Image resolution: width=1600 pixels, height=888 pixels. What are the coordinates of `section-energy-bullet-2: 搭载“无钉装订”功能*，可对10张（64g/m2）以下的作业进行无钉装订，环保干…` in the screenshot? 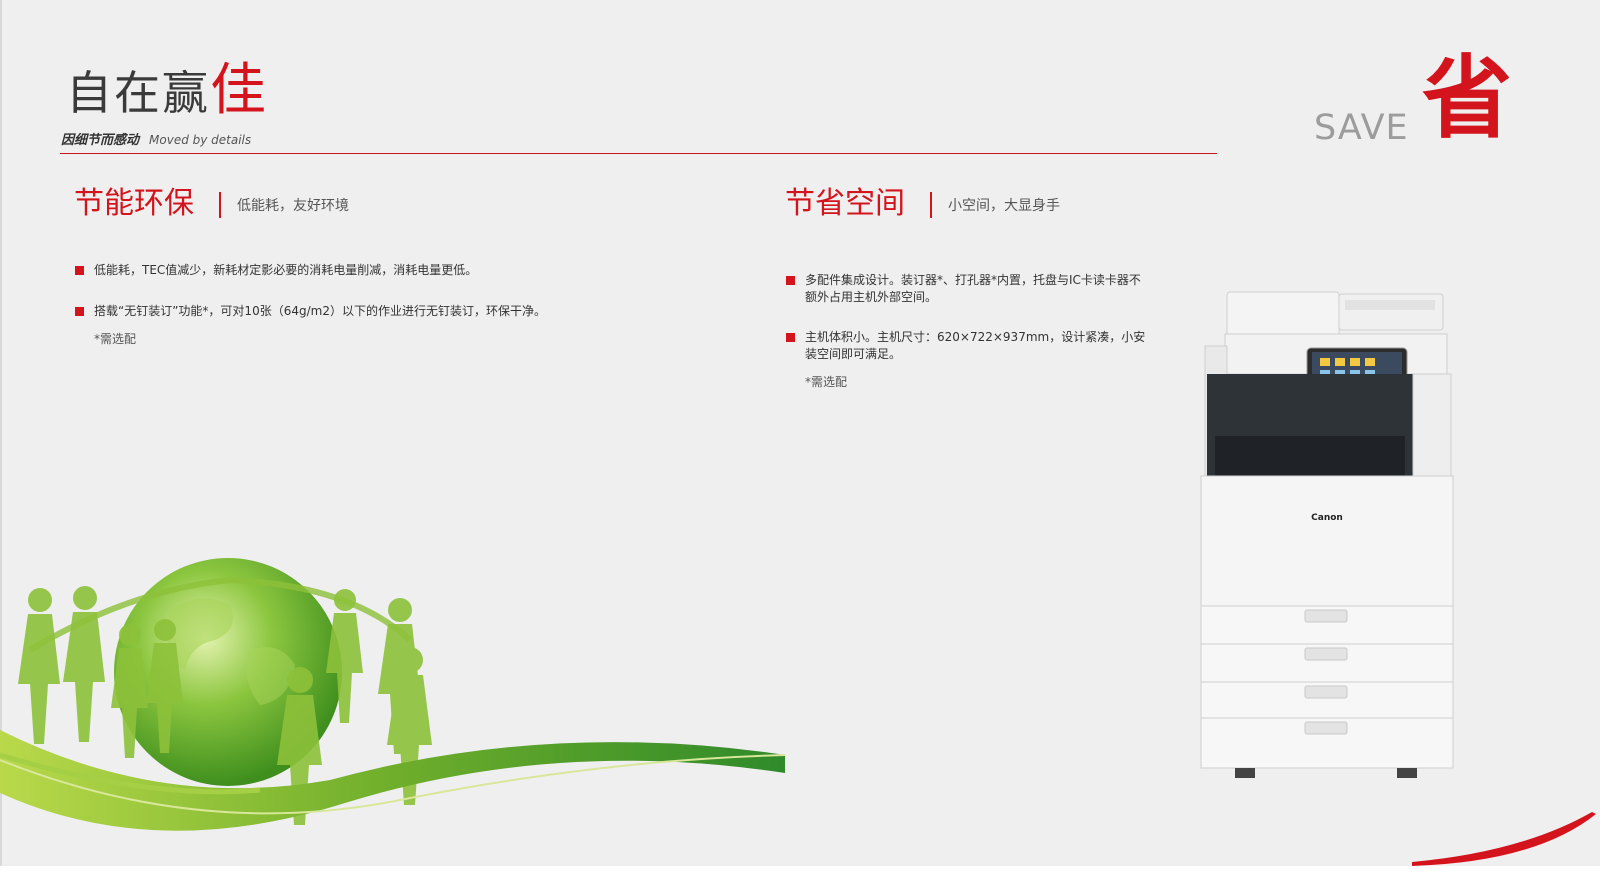 It's located at (320, 311).